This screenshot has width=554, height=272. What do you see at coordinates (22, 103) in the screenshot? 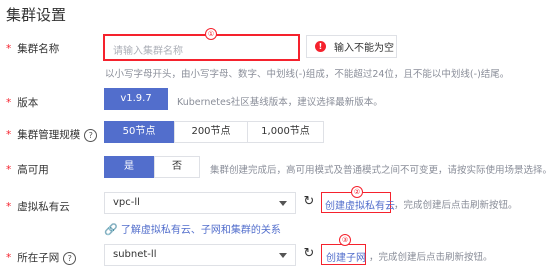
I see `version-label: * 版本` at bounding box center [22, 103].